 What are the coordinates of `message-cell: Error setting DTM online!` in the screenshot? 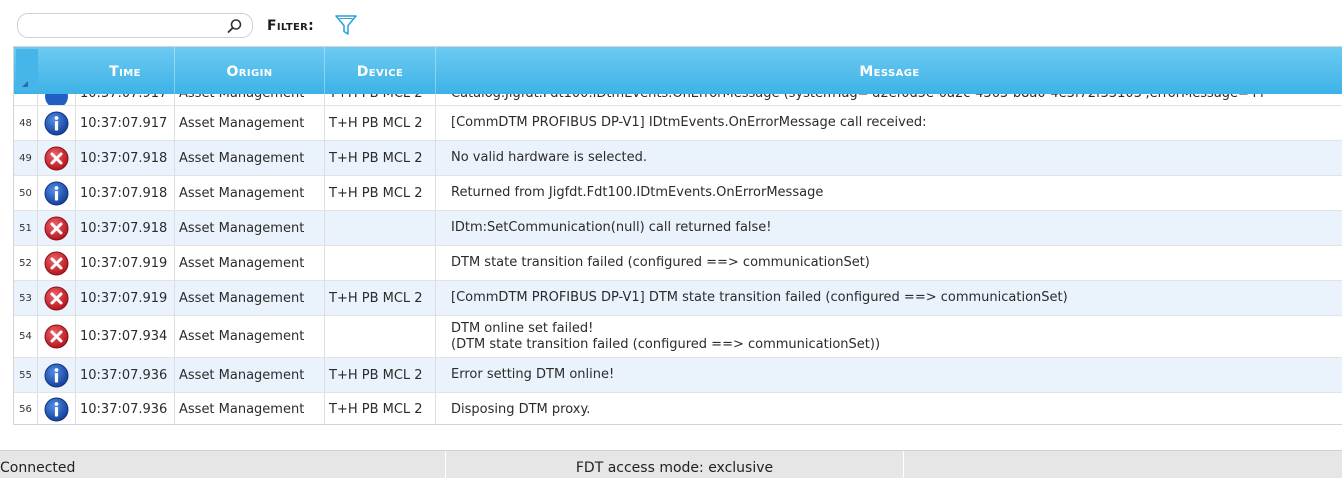 It's located at (533, 374).